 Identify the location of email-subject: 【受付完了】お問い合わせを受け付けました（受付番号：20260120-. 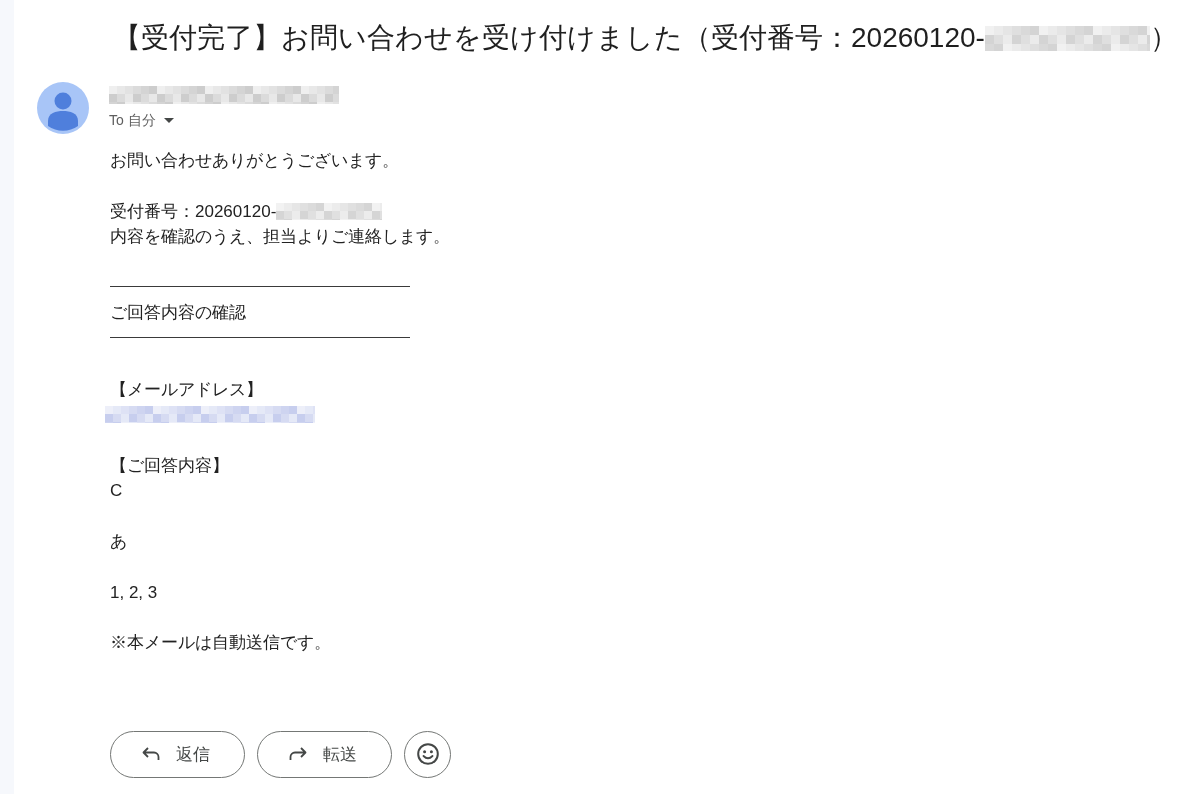
(549, 38).